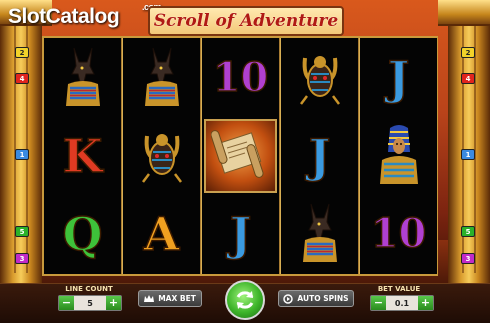 Image resolution: width=490 pixels, height=323 pixels. Describe the element at coordinates (468, 52) in the screenshot. I see `payline-indicator-right: 2` at that location.